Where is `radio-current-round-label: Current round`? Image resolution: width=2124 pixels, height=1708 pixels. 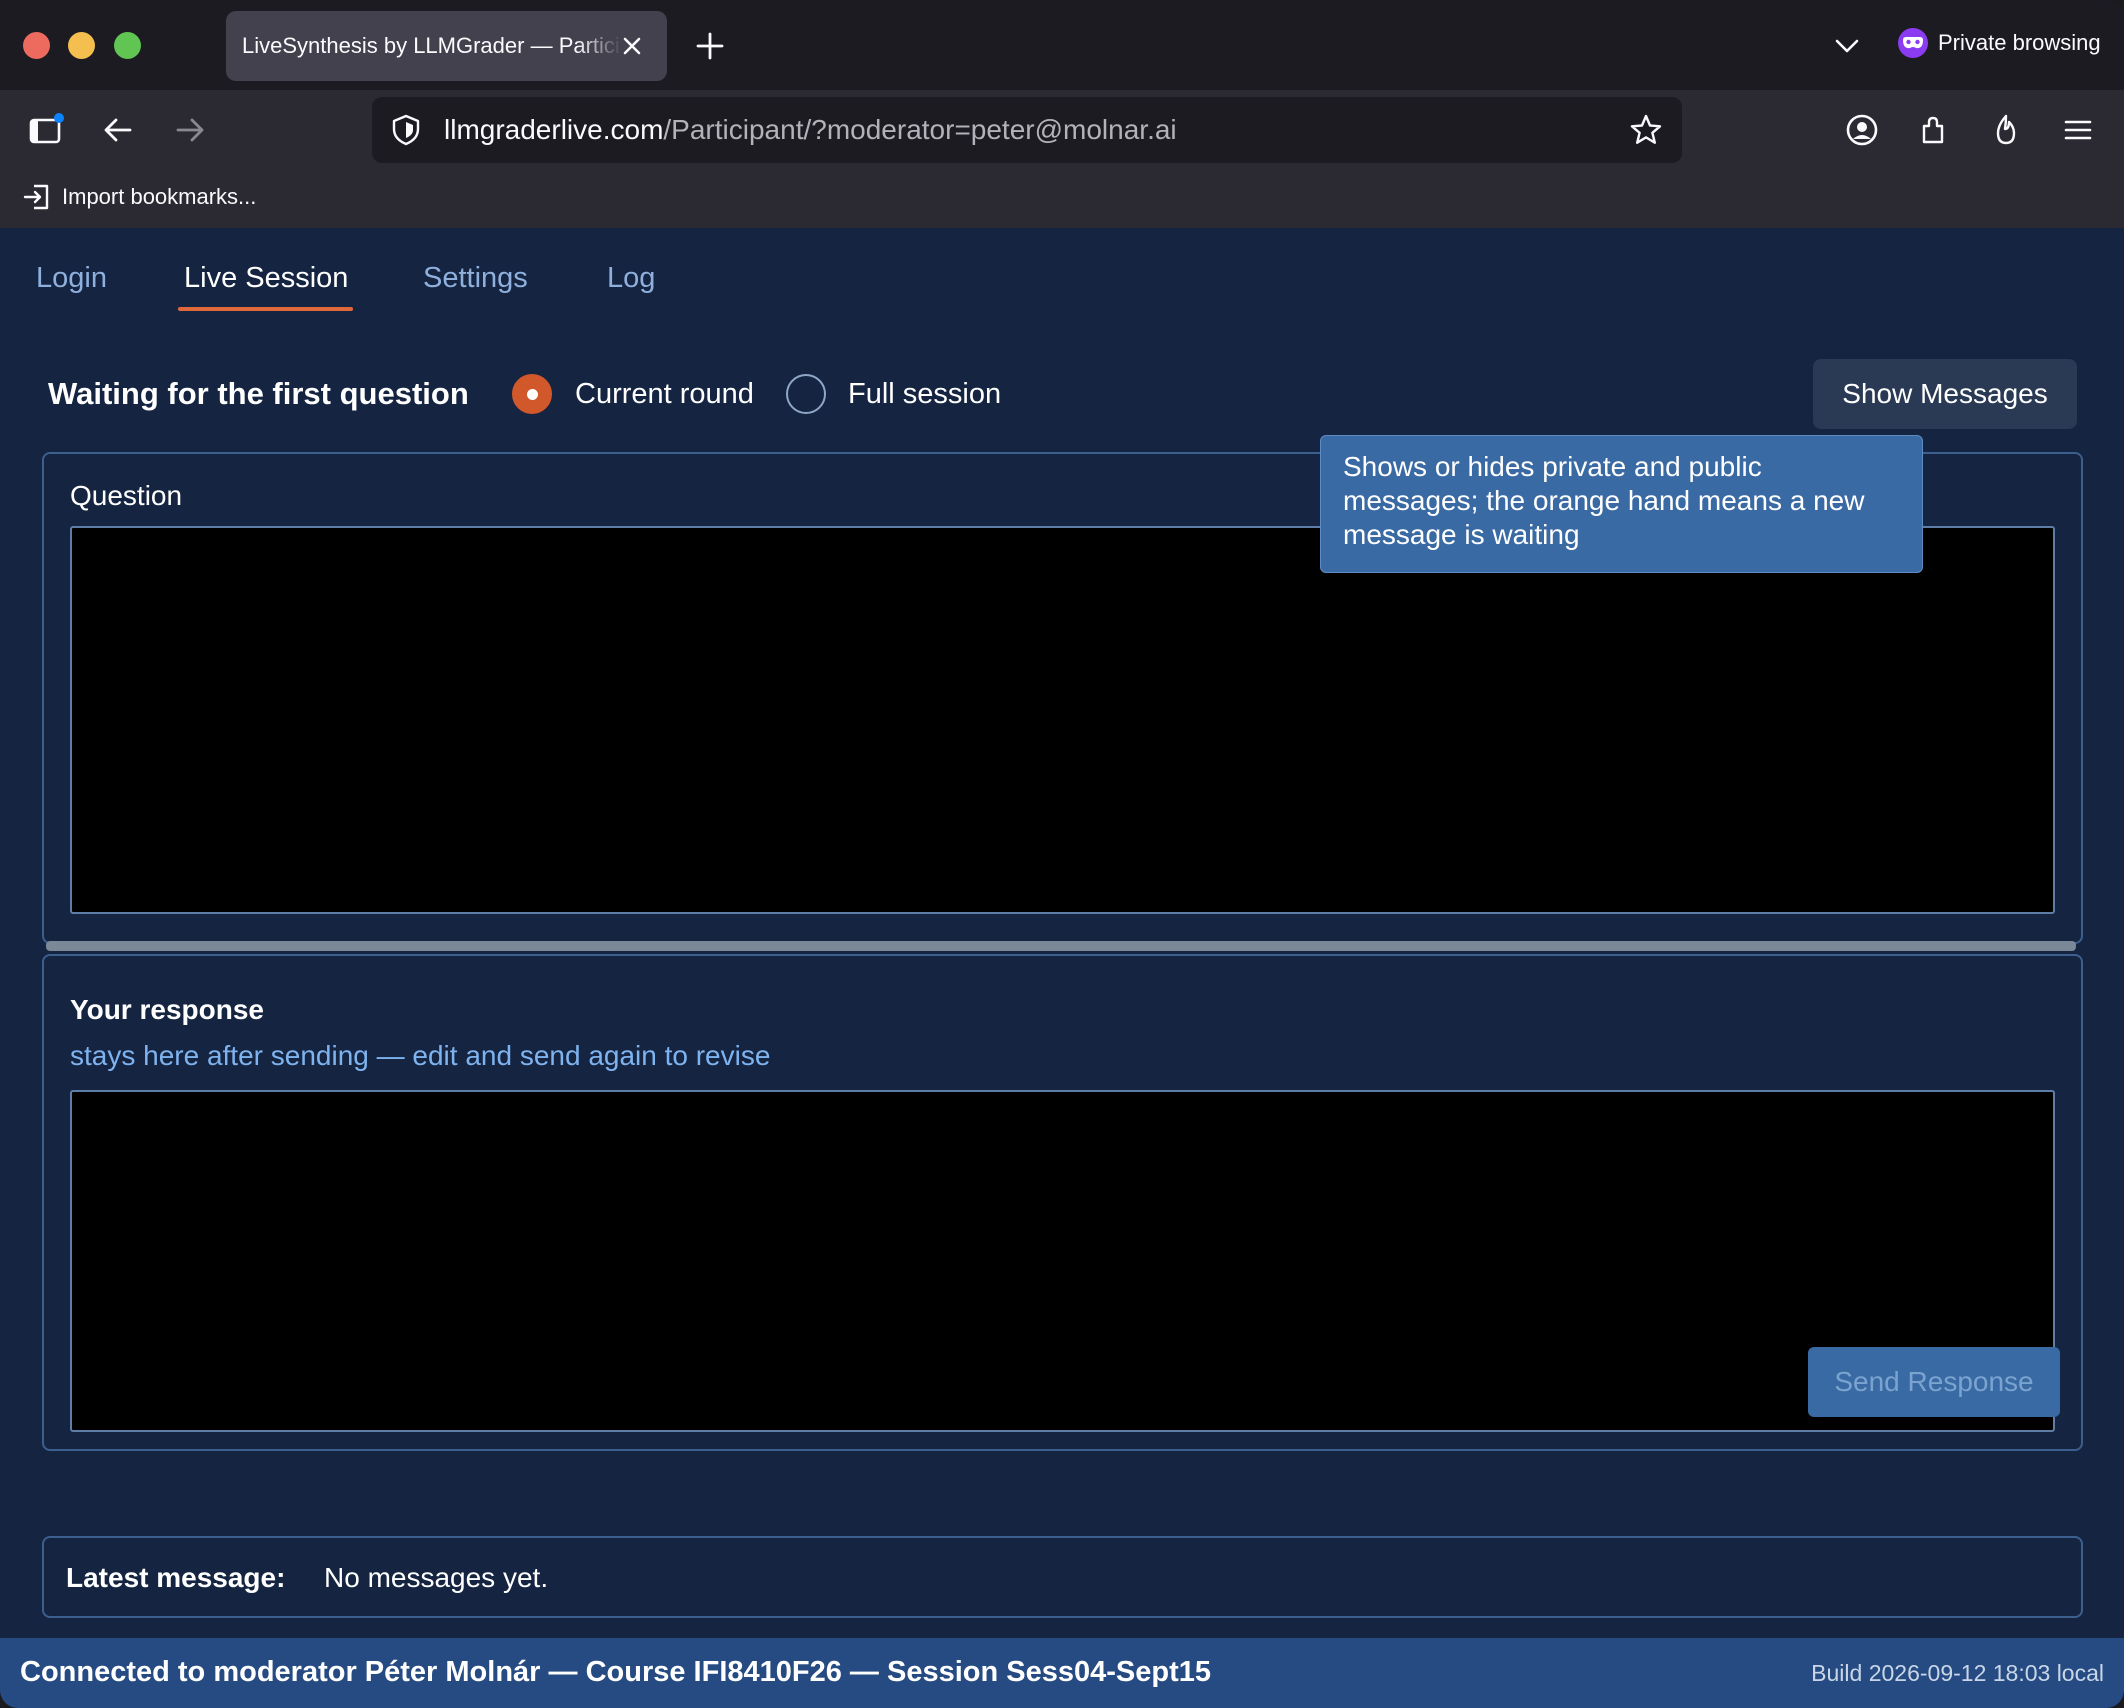 radio-current-round-label: Current round is located at coordinates (664, 394).